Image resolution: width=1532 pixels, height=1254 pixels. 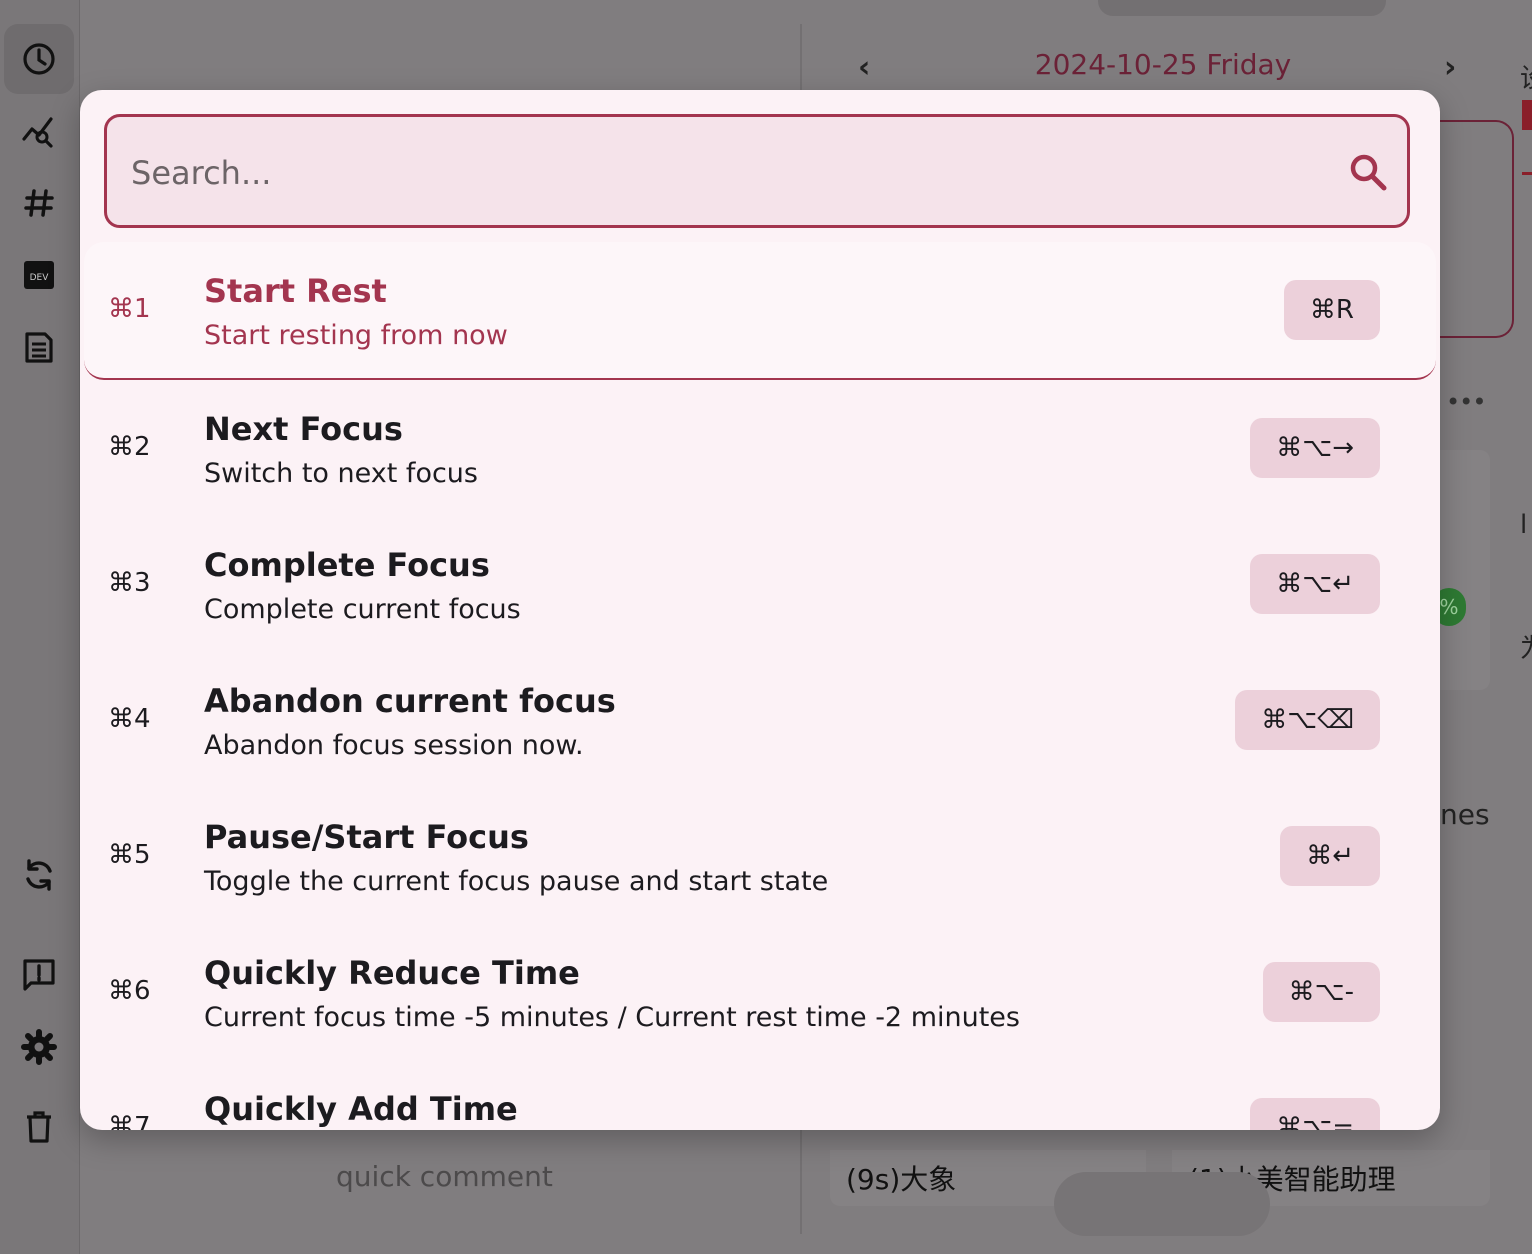 I want to click on command-item-add-time: ⌘7 Quickly Add Time ⌘⌥=, so click(x=760, y=1095).